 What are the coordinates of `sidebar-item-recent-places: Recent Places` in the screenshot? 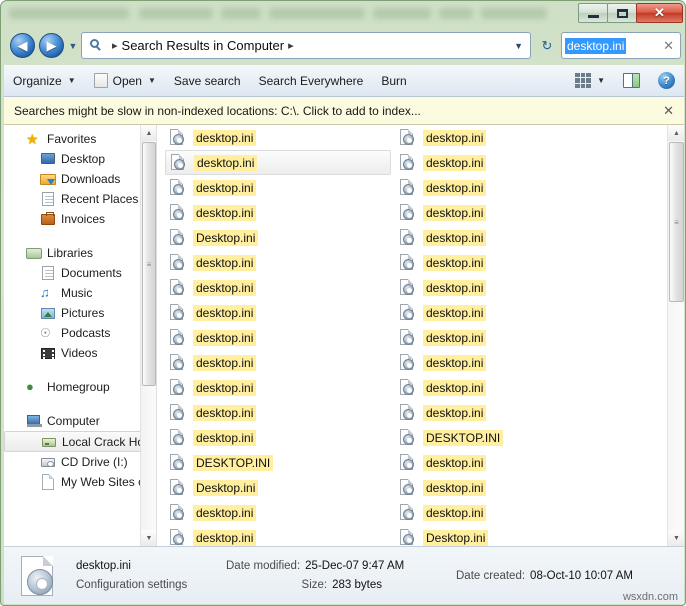 It's located at (80, 199).